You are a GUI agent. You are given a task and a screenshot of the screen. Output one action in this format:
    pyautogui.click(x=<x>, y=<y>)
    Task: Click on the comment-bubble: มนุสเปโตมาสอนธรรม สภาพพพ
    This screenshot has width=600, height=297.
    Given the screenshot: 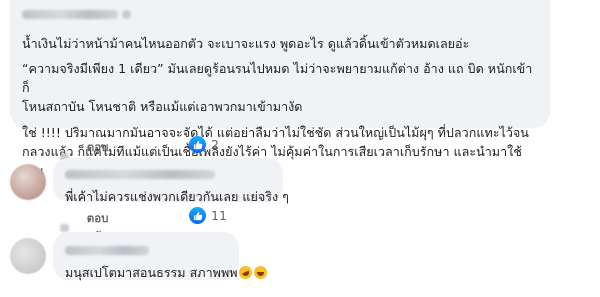 What is the action you would take?
    pyautogui.click(x=160, y=257)
    